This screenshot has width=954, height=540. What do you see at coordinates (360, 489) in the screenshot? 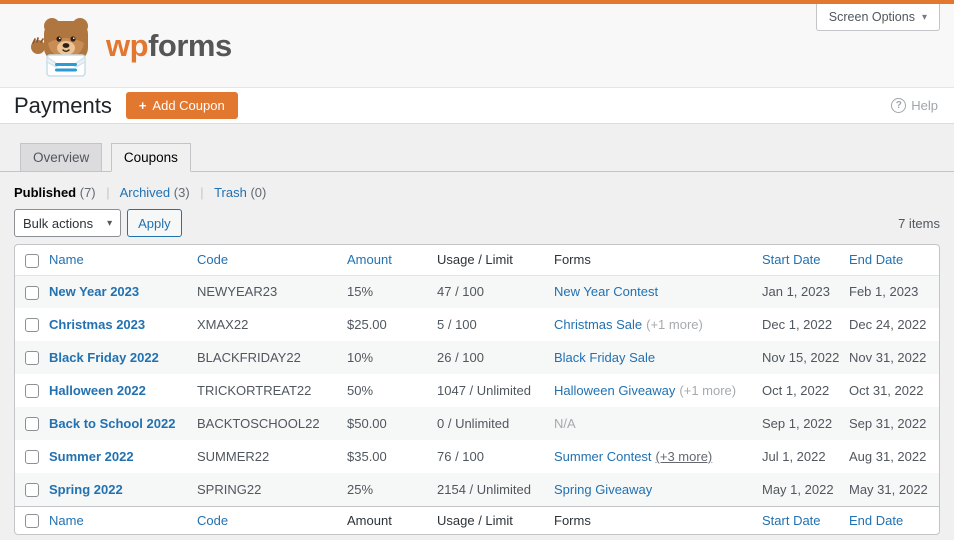
I see `cell-amount: 25%` at bounding box center [360, 489].